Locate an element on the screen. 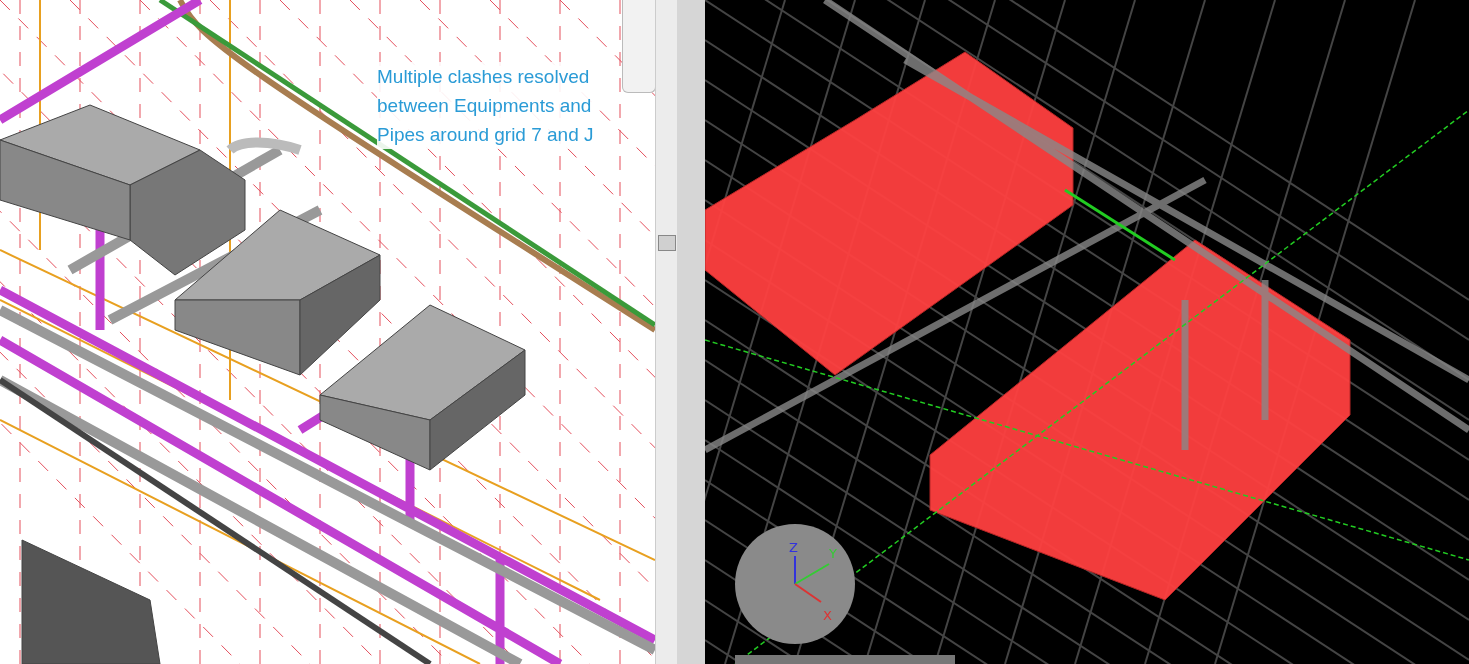 The height and width of the screenshot is (664, 1469). annotation-note: Multiple clashes resolved between Equipments and Pipes around grid 7 and J is located at coordinates (485, 105).